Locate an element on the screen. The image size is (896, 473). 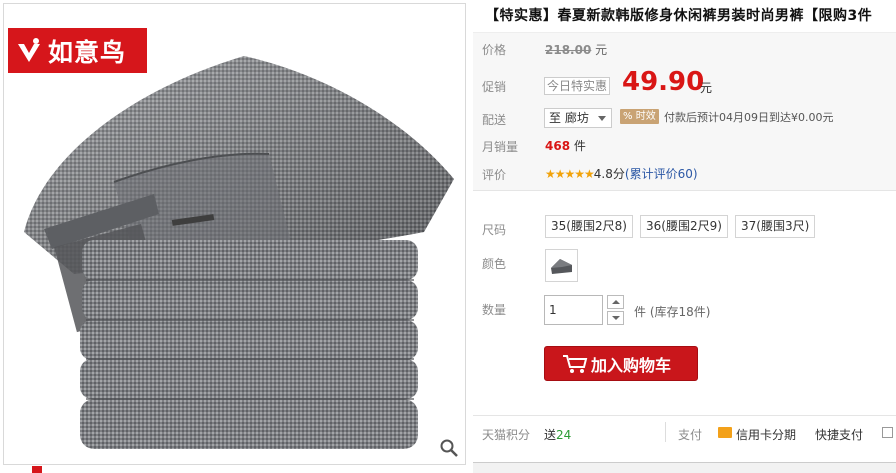
points-number: 24 is located at coordinates (564, 435).